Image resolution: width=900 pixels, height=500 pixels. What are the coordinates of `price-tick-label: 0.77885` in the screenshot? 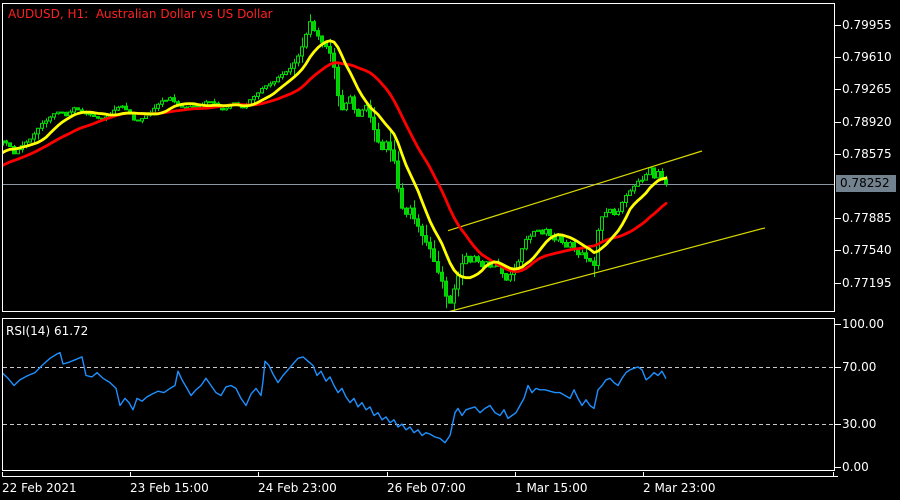 It's located at (867, 218).